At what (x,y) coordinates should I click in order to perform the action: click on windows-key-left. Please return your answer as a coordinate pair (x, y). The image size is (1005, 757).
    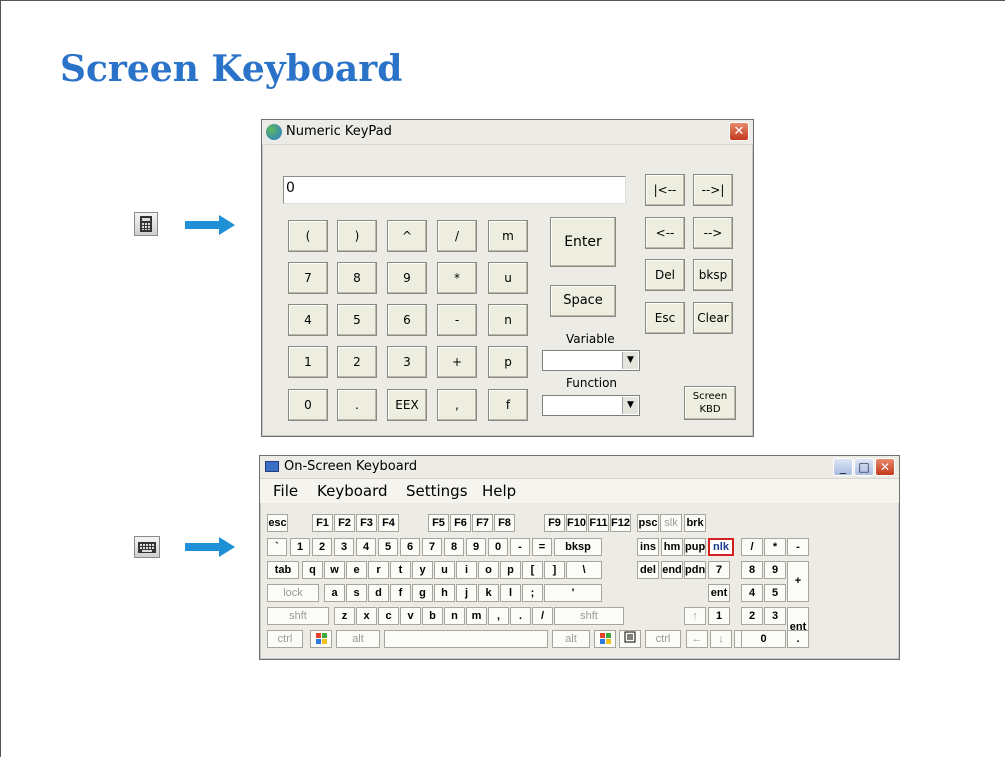
    Looking at the image, I should click on (321, 639).